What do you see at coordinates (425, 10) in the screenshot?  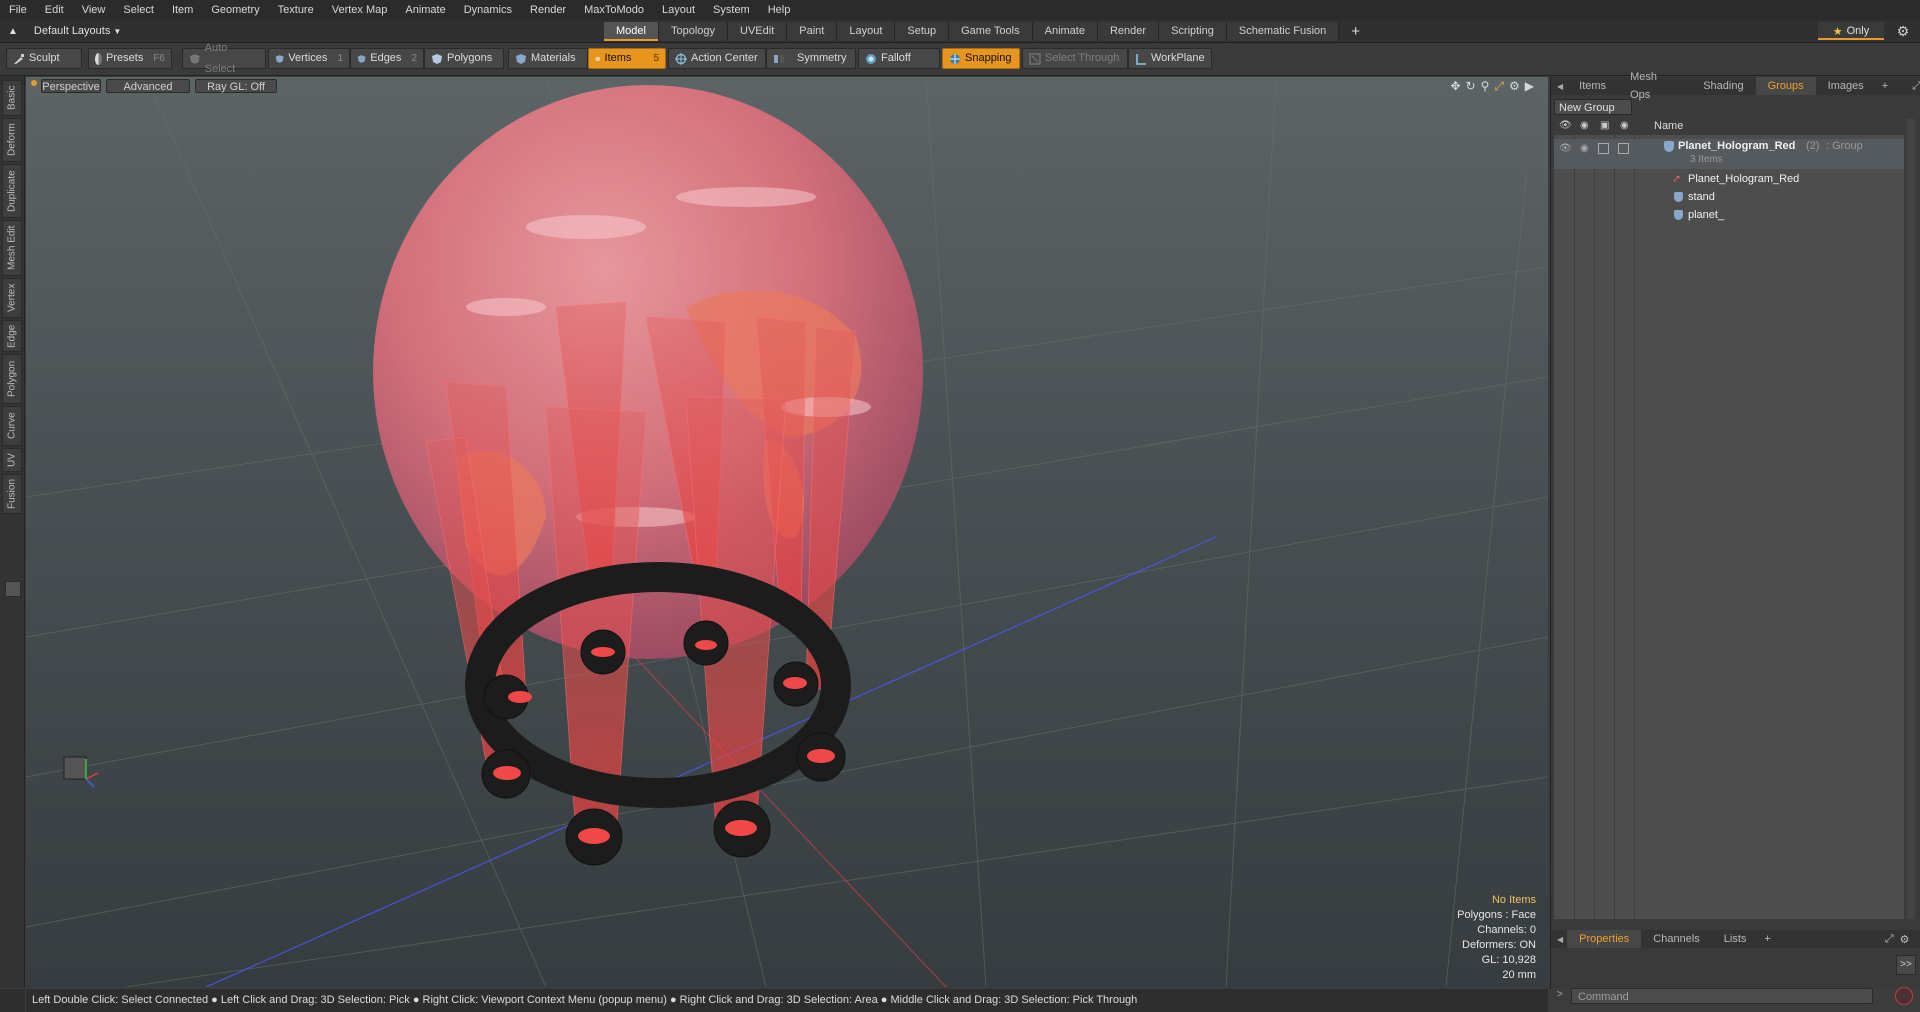 I see `menu-animate: Animate` at bounding box center [425, 10].